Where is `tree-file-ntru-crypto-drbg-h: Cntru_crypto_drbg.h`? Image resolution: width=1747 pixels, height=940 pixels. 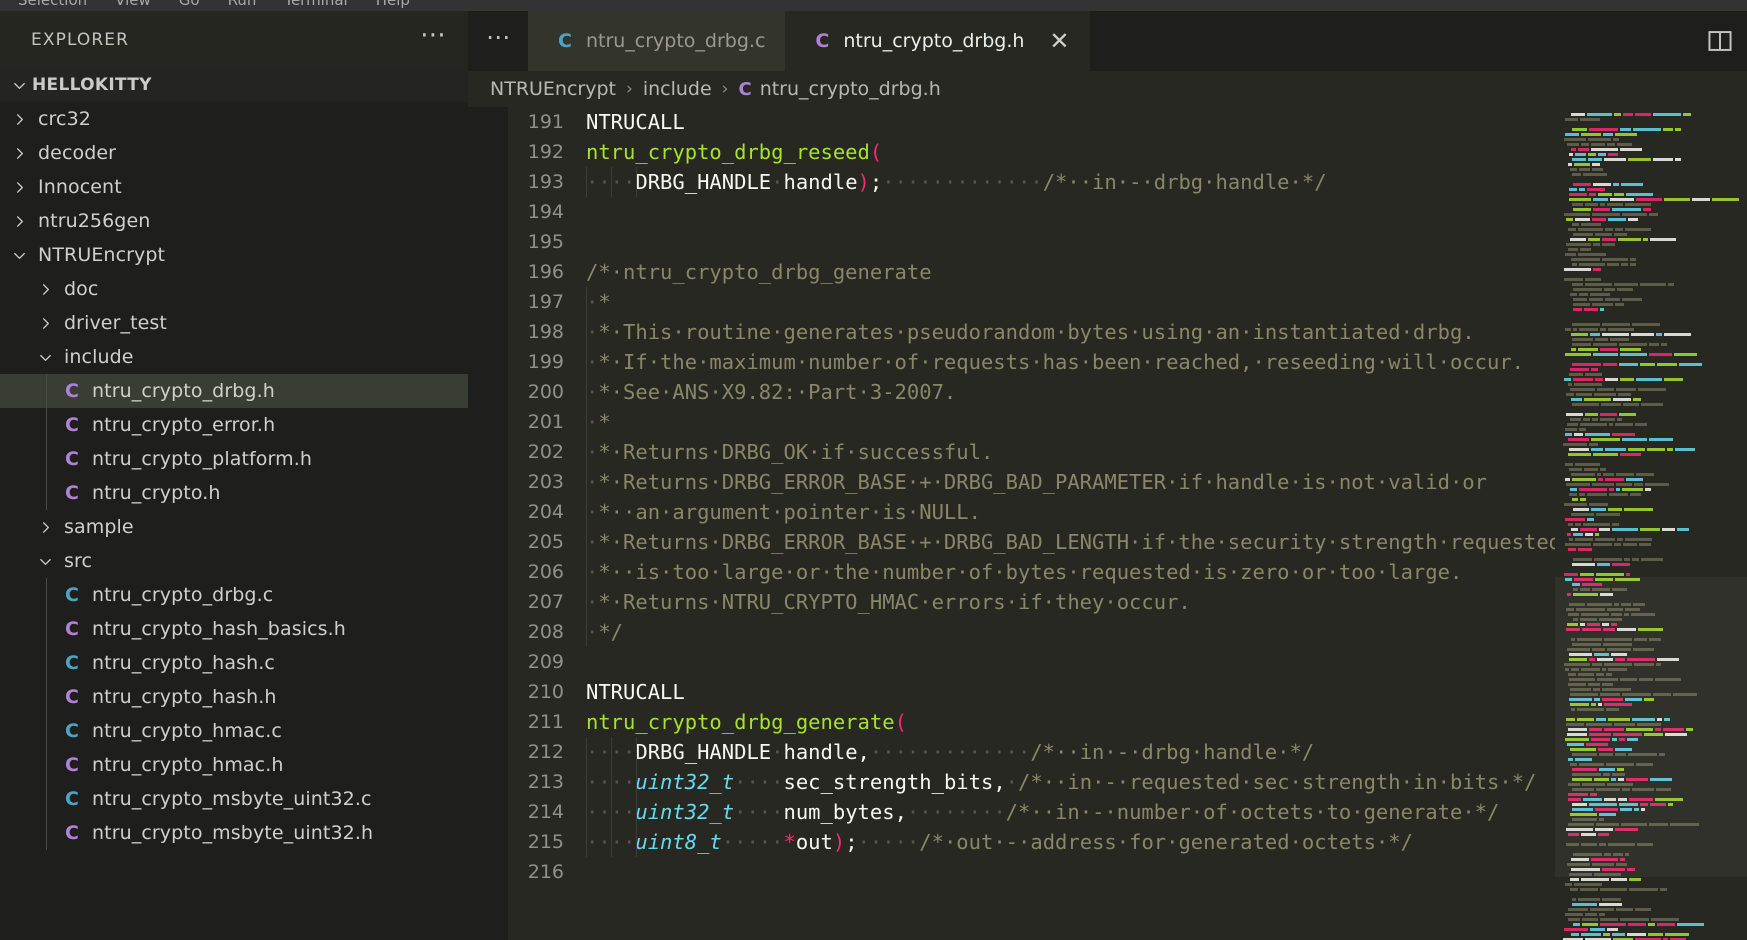
tree-file-ntru-crypto-drbg-h: Cntru_crypto_drbg.h is located at coordinates (234, 391).